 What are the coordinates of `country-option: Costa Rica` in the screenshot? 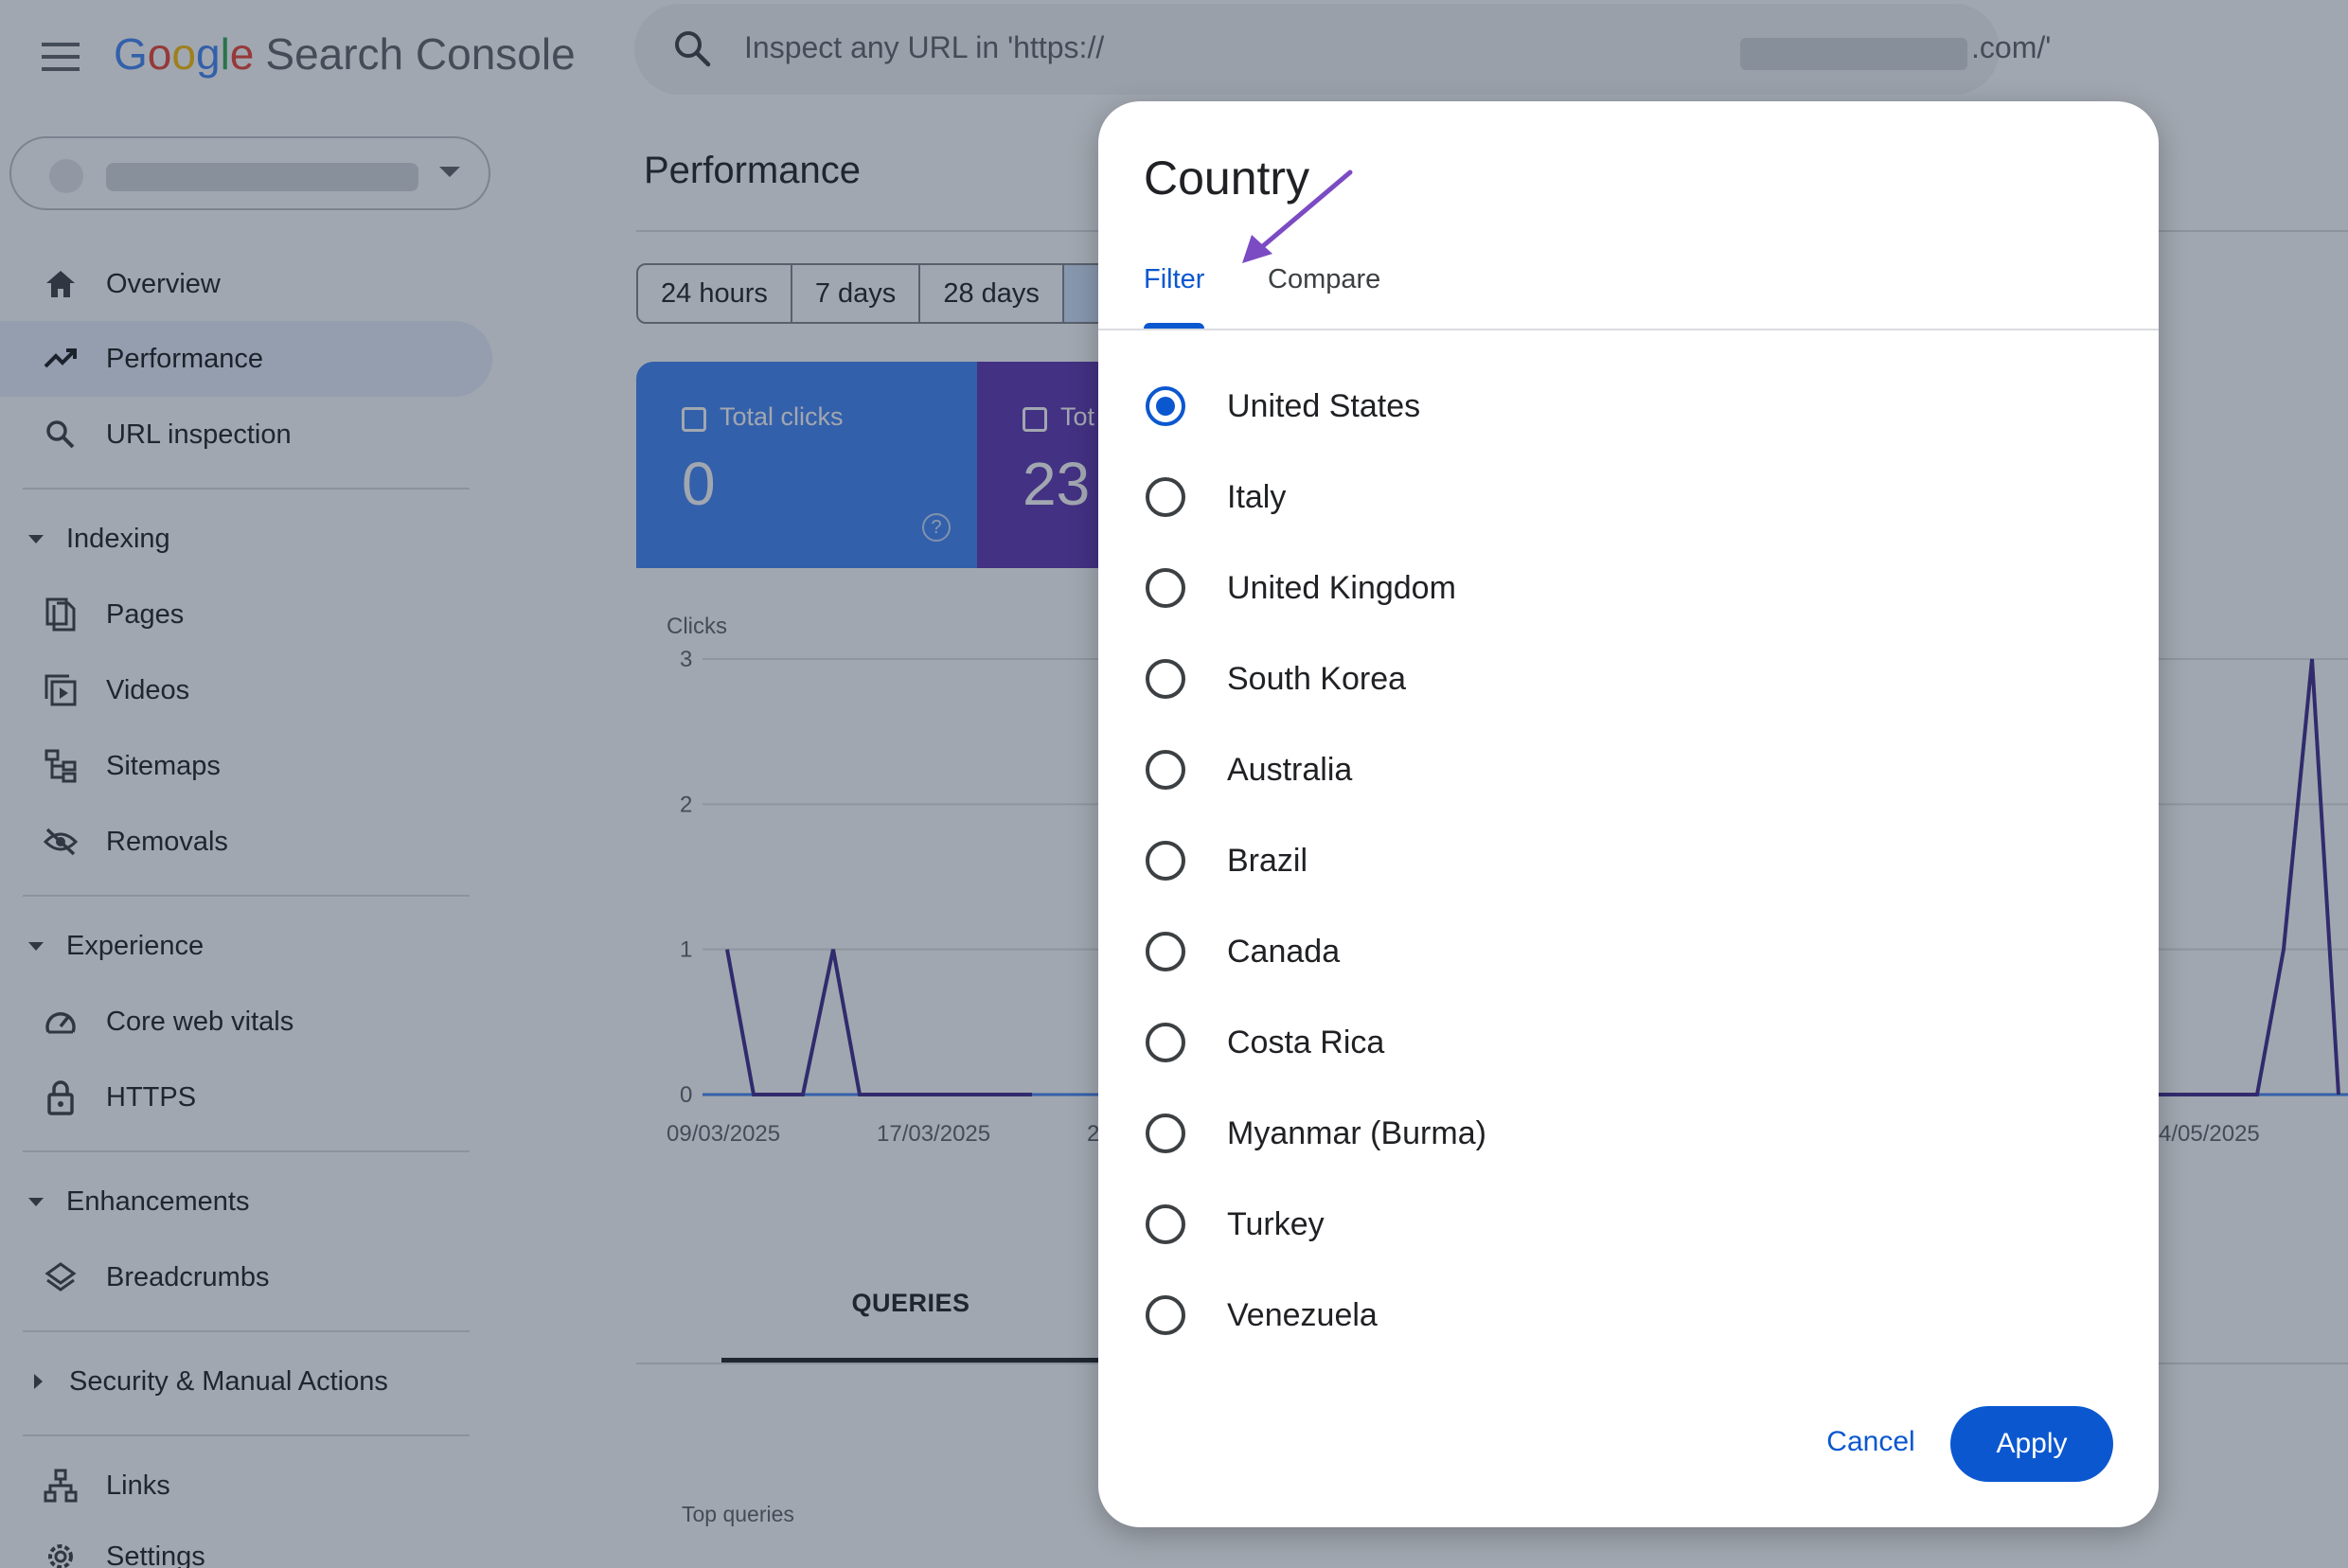 It's located at (1613, 1042).